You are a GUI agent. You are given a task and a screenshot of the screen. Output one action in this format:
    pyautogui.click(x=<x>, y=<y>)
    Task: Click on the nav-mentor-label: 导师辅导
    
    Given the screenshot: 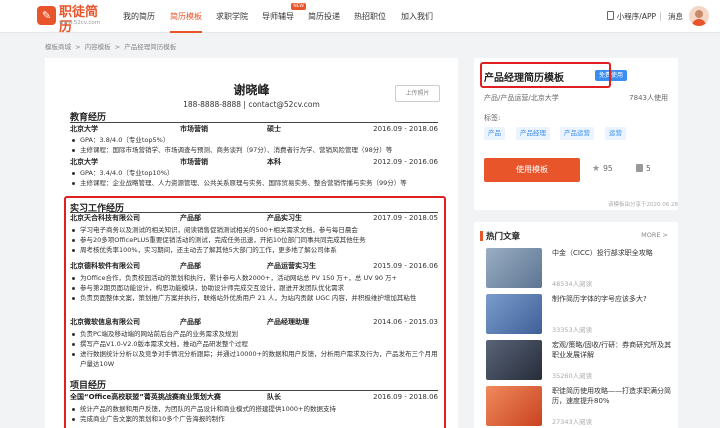 What is the action you would take?
    pyautogui.click(x=278, y=16)
    